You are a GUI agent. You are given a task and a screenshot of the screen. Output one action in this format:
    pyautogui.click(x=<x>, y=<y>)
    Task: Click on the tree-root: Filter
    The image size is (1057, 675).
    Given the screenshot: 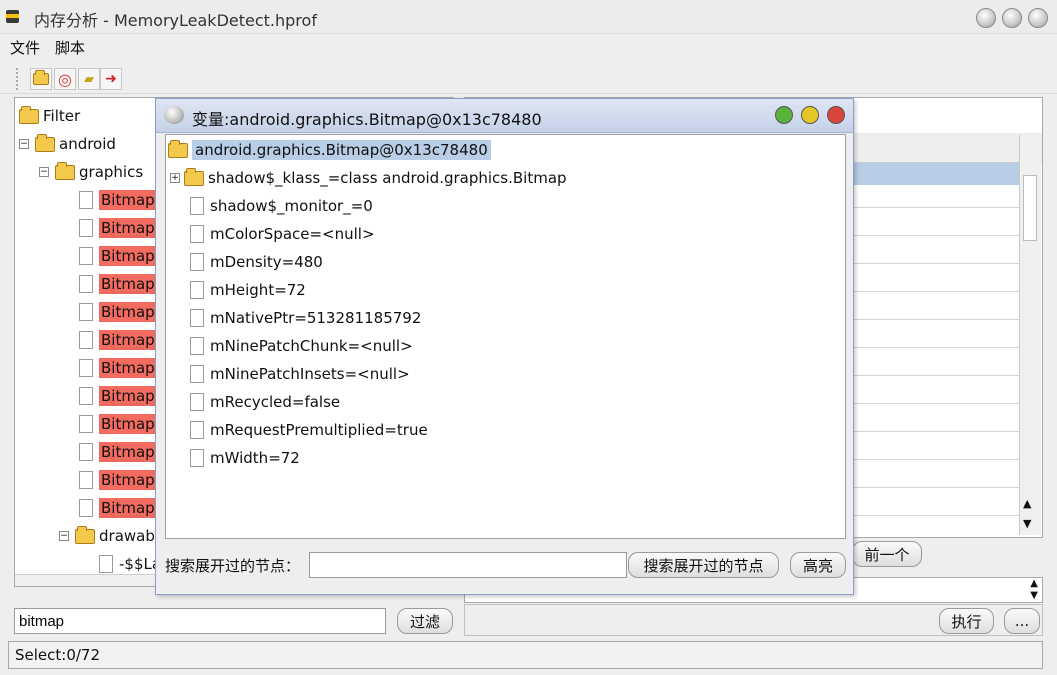 What is the action you would take?
    pyautogui.click(x=49, y=116)
    